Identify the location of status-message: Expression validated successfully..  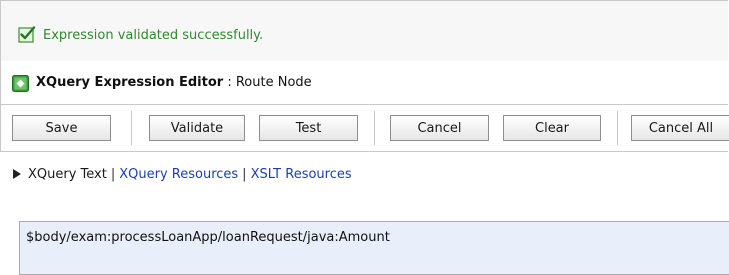
(153, 35).